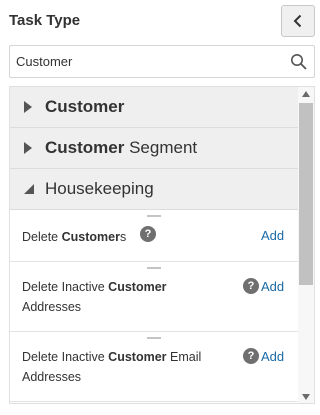  I want to click on panel-title: Task Type, so click(45, 20).